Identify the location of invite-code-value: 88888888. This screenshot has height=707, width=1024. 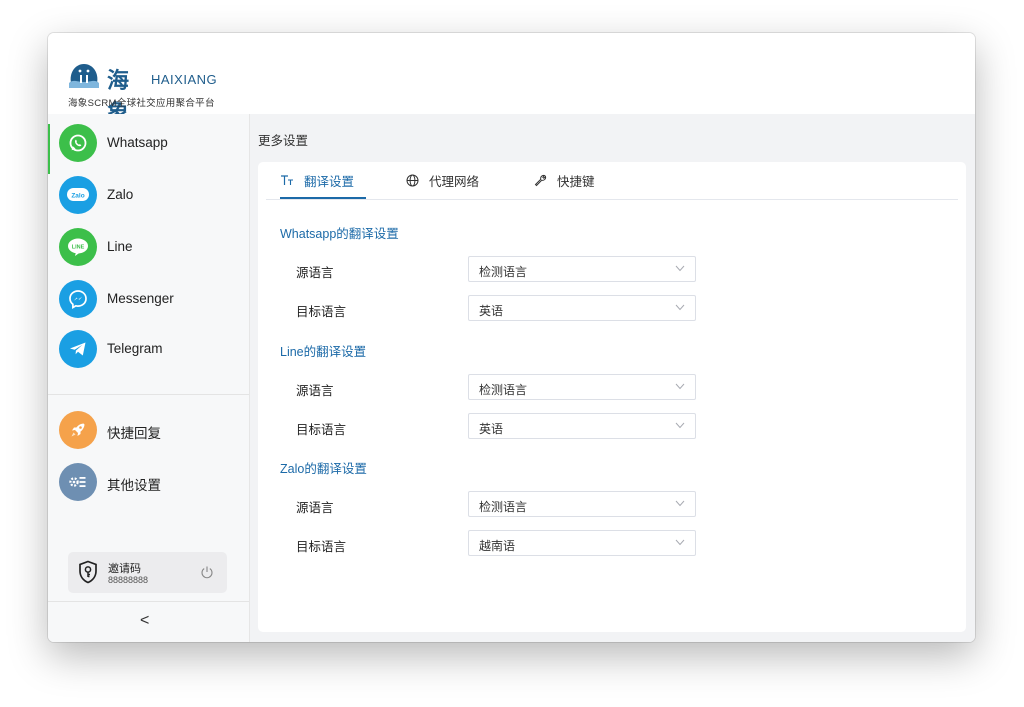
(128, 580).